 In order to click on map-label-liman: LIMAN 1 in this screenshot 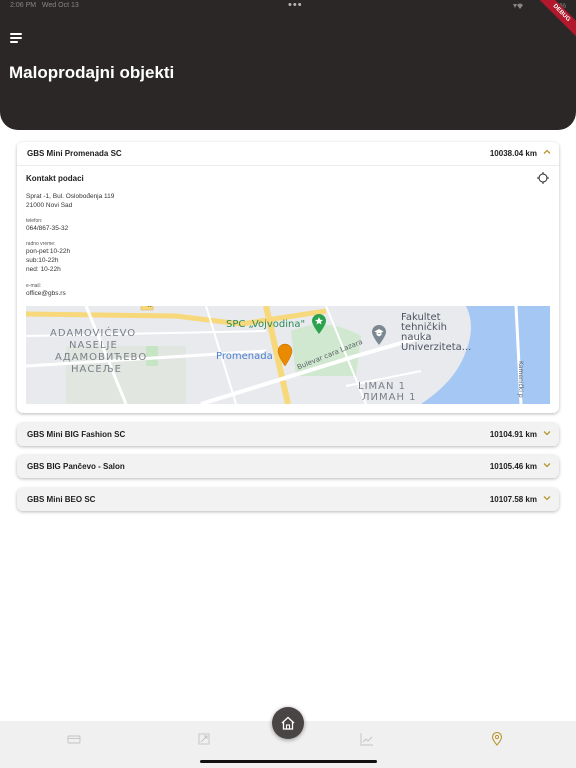, I will do `click(382, 386)`.